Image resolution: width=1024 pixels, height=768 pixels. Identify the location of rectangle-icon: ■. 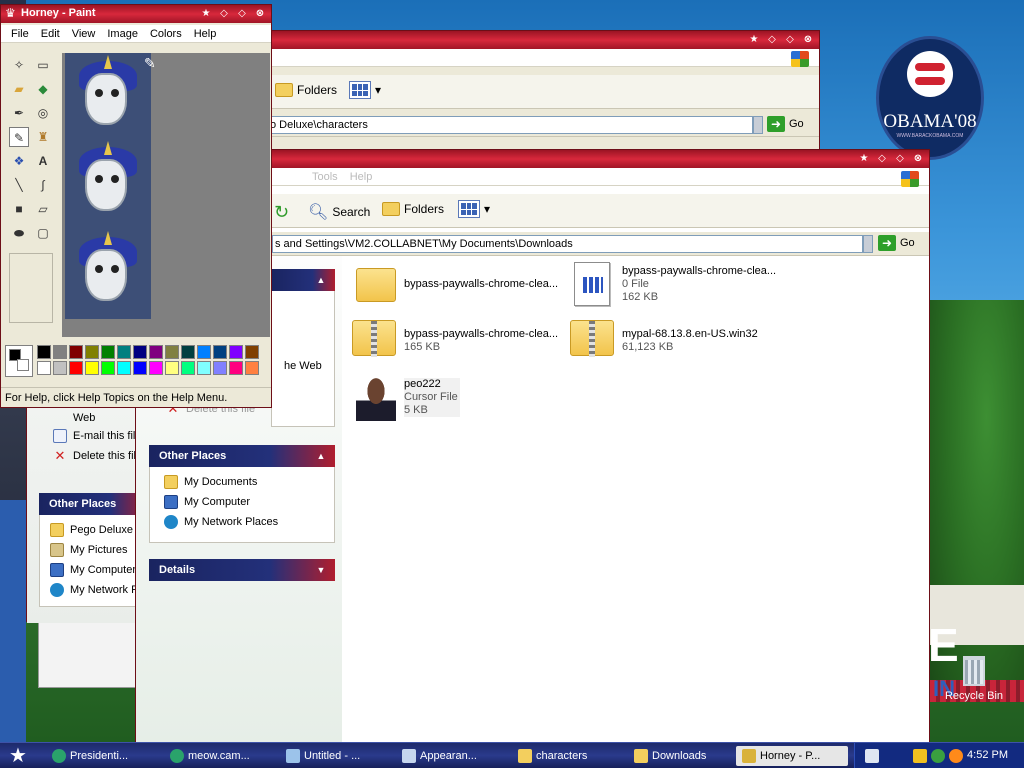
(19, 209).